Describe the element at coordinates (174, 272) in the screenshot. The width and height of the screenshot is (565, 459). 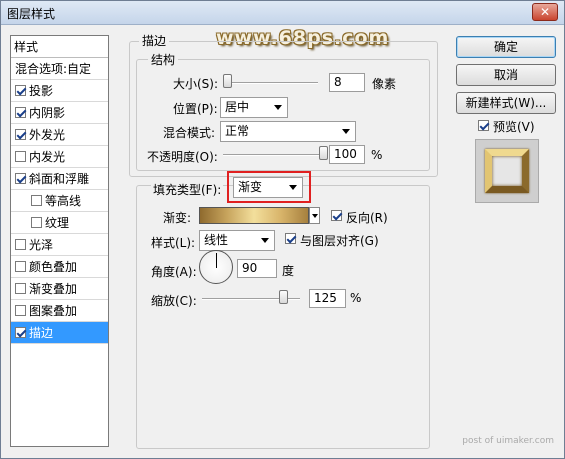
I see `angle-label: 角度(A):` at that location.